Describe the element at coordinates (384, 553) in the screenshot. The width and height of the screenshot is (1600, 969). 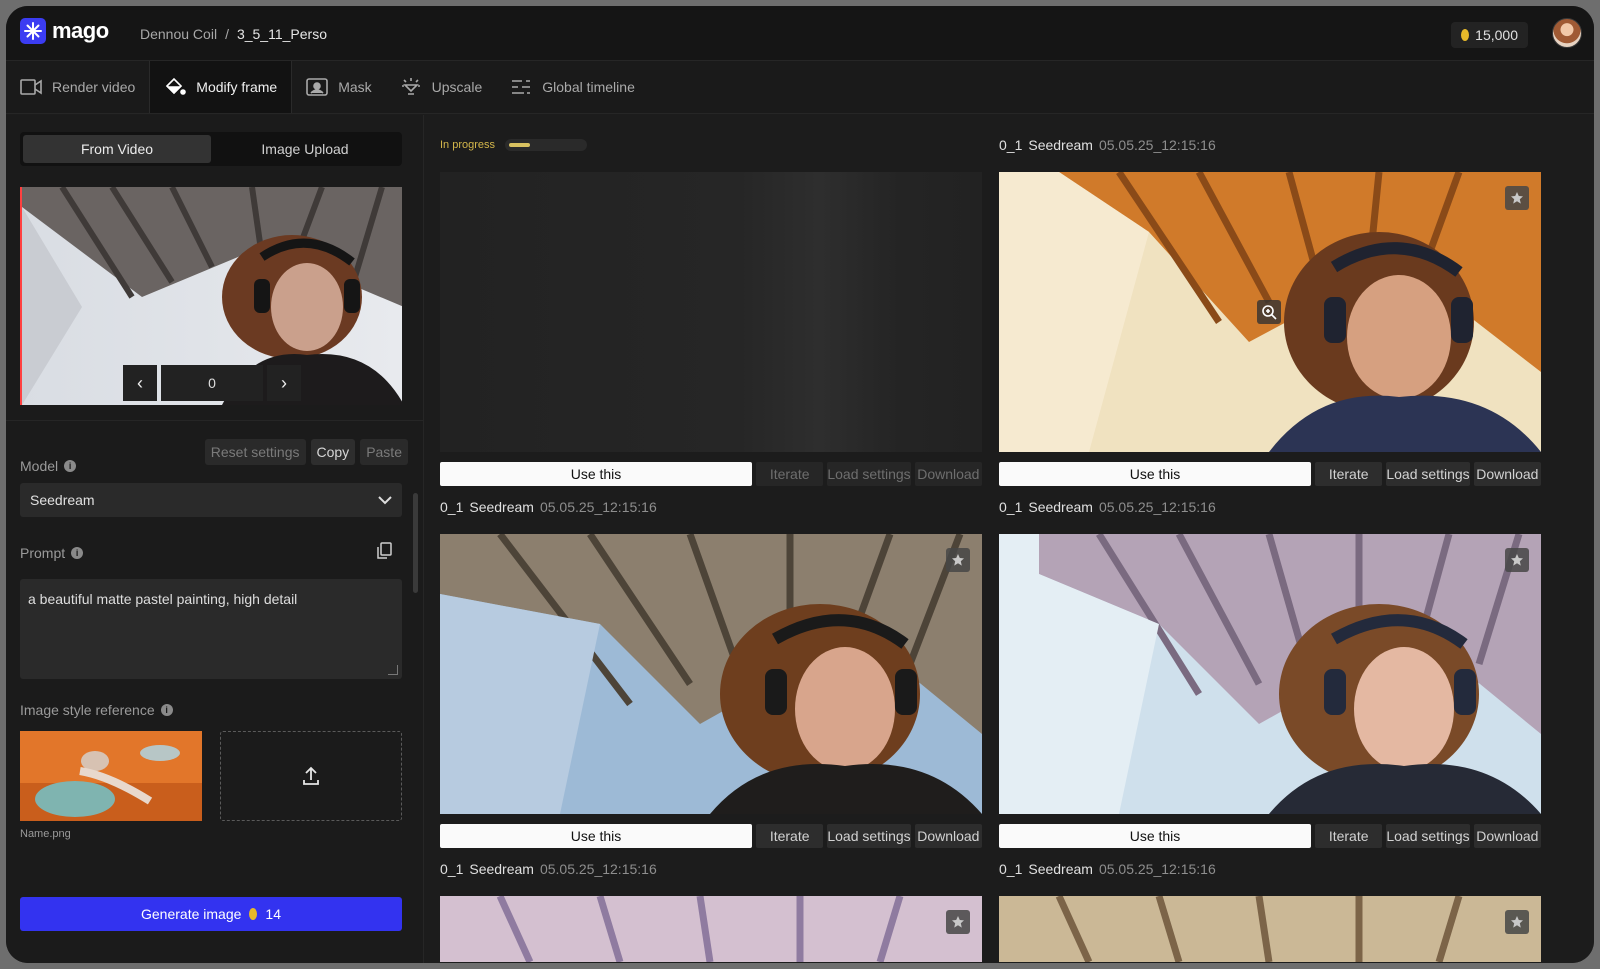
I see `copy-prompt-icon` at that location.